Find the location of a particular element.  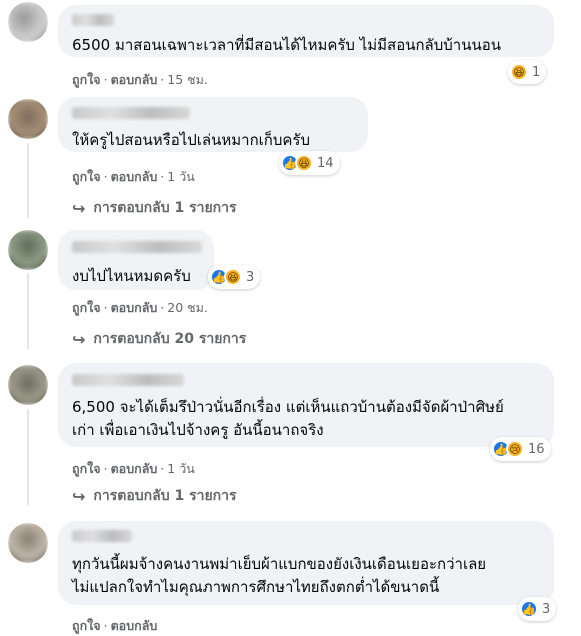

reaction-count: 1 is located at coordinates (536, 72).